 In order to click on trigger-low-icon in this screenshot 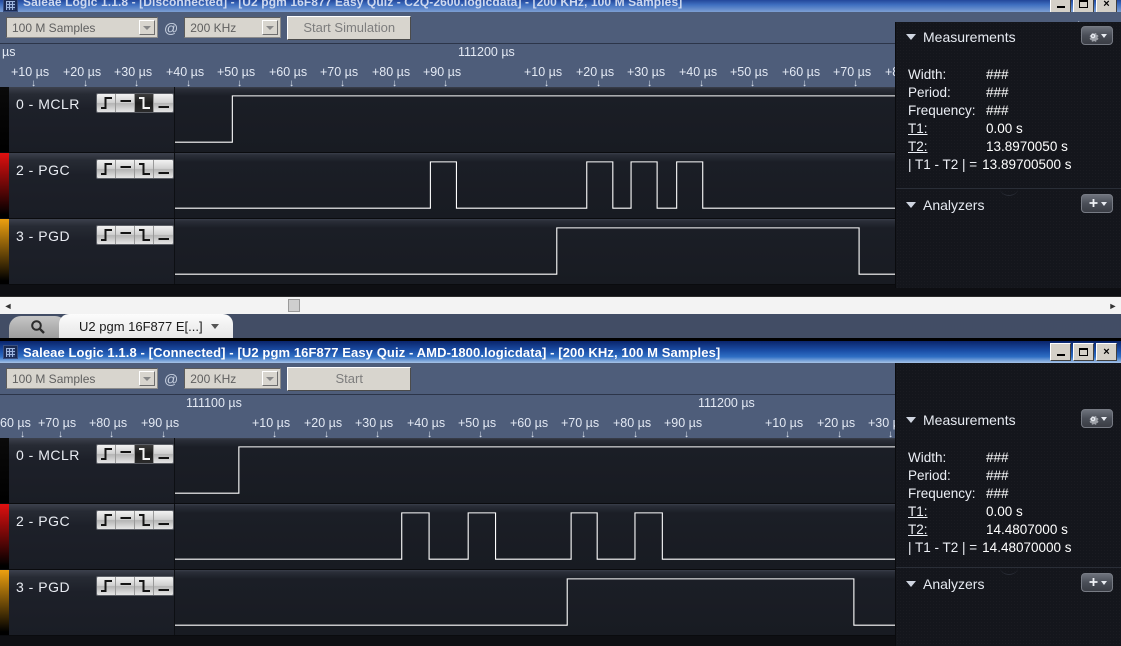, I will do `click(163, 458)`.